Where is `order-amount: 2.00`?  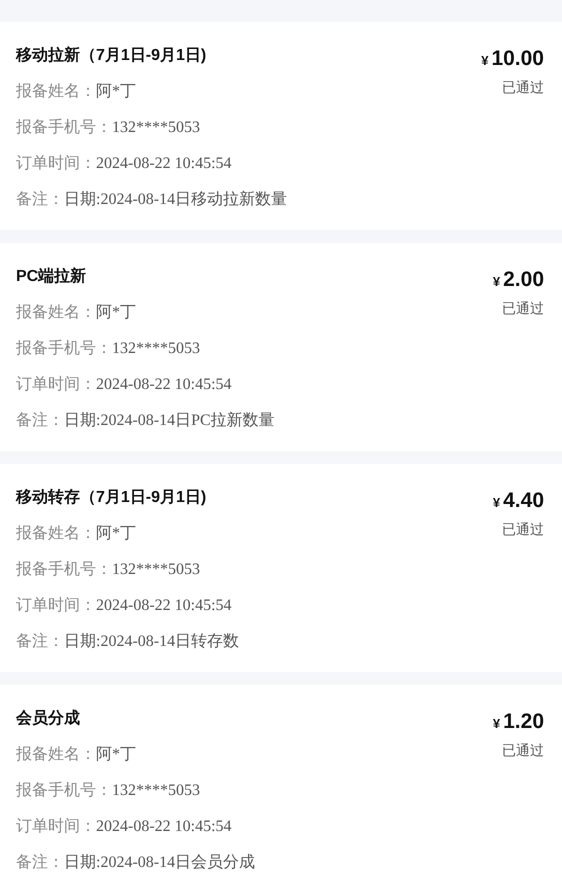 order-amount: 2.00 is located at coordinates (523, 280).